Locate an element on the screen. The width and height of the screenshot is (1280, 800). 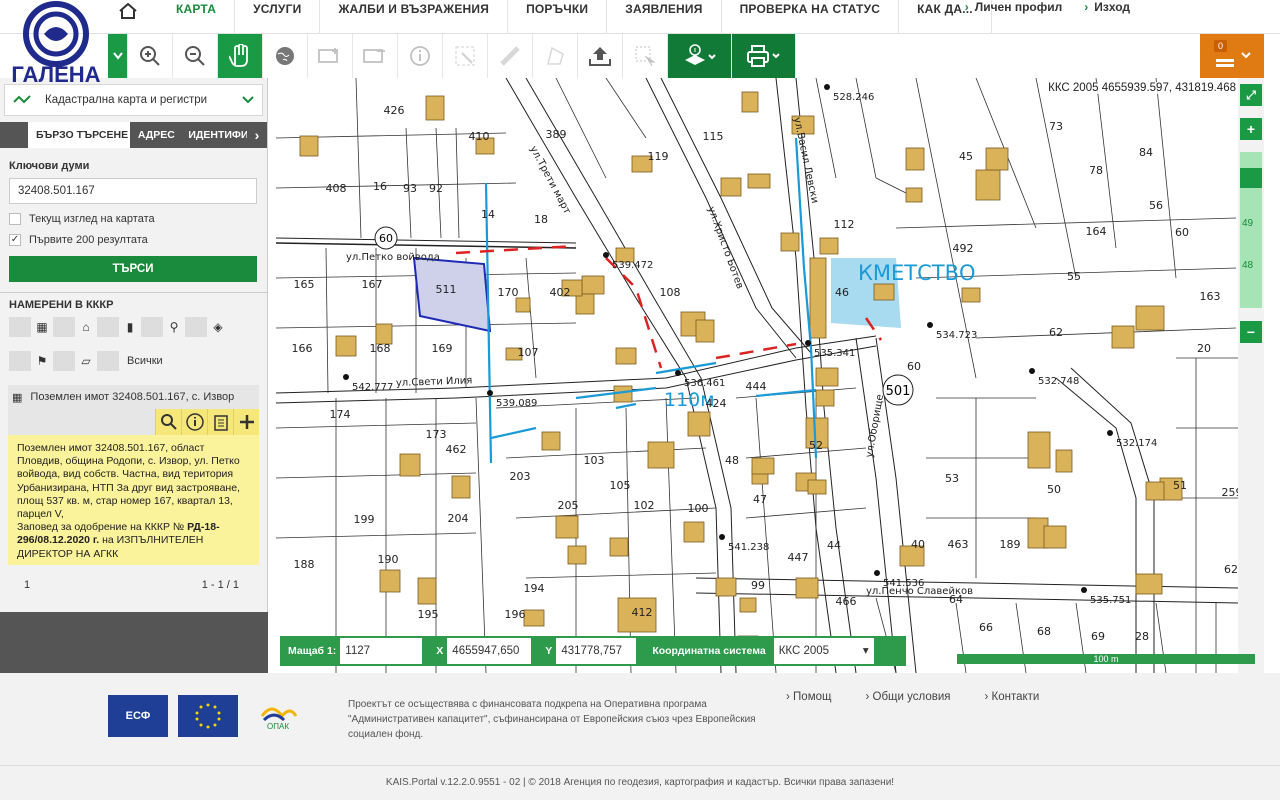
coordinate-system-select: ККС 2005 ▾ is located at coordinates (823, 651).